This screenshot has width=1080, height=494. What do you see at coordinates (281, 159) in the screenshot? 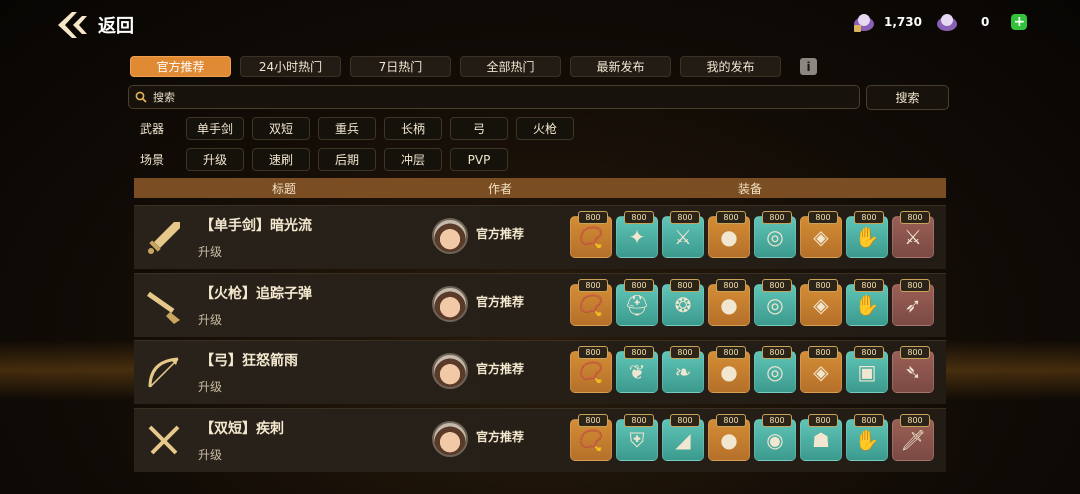
I see `filter-speed-farm: 速刷` at bounding box center [281, 159].